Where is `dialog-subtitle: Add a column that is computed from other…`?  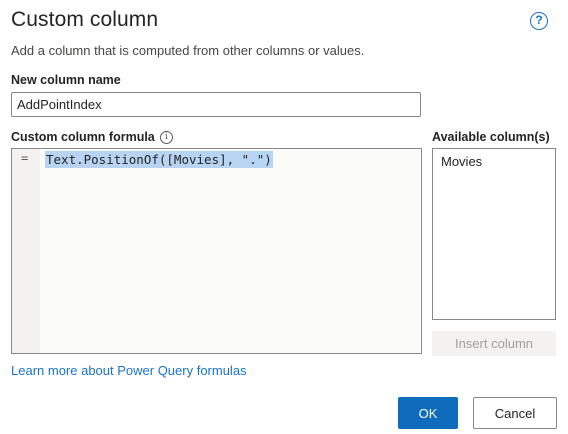
dialog-subtitle: Add a column that is computed from other… is located at coordinates (188, 50).